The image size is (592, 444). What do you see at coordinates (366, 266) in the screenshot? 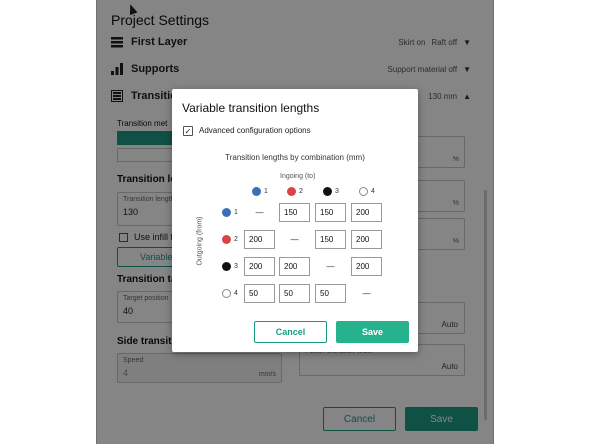
I see `matrix-cell-3-4: 200` at bounding box center [366, 266].